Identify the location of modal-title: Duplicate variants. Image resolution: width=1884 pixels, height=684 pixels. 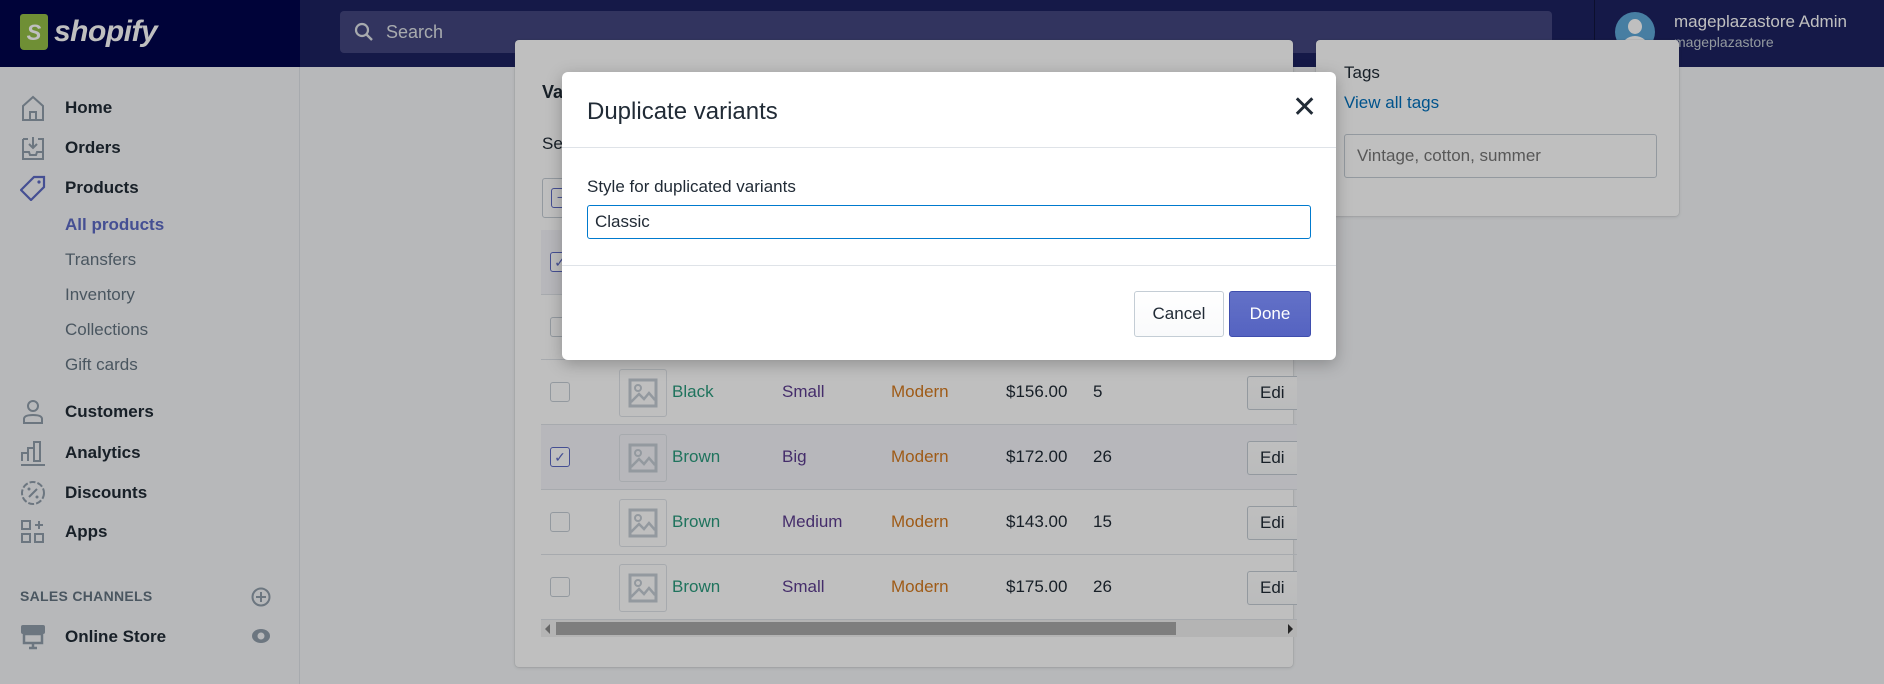
(682, 111).